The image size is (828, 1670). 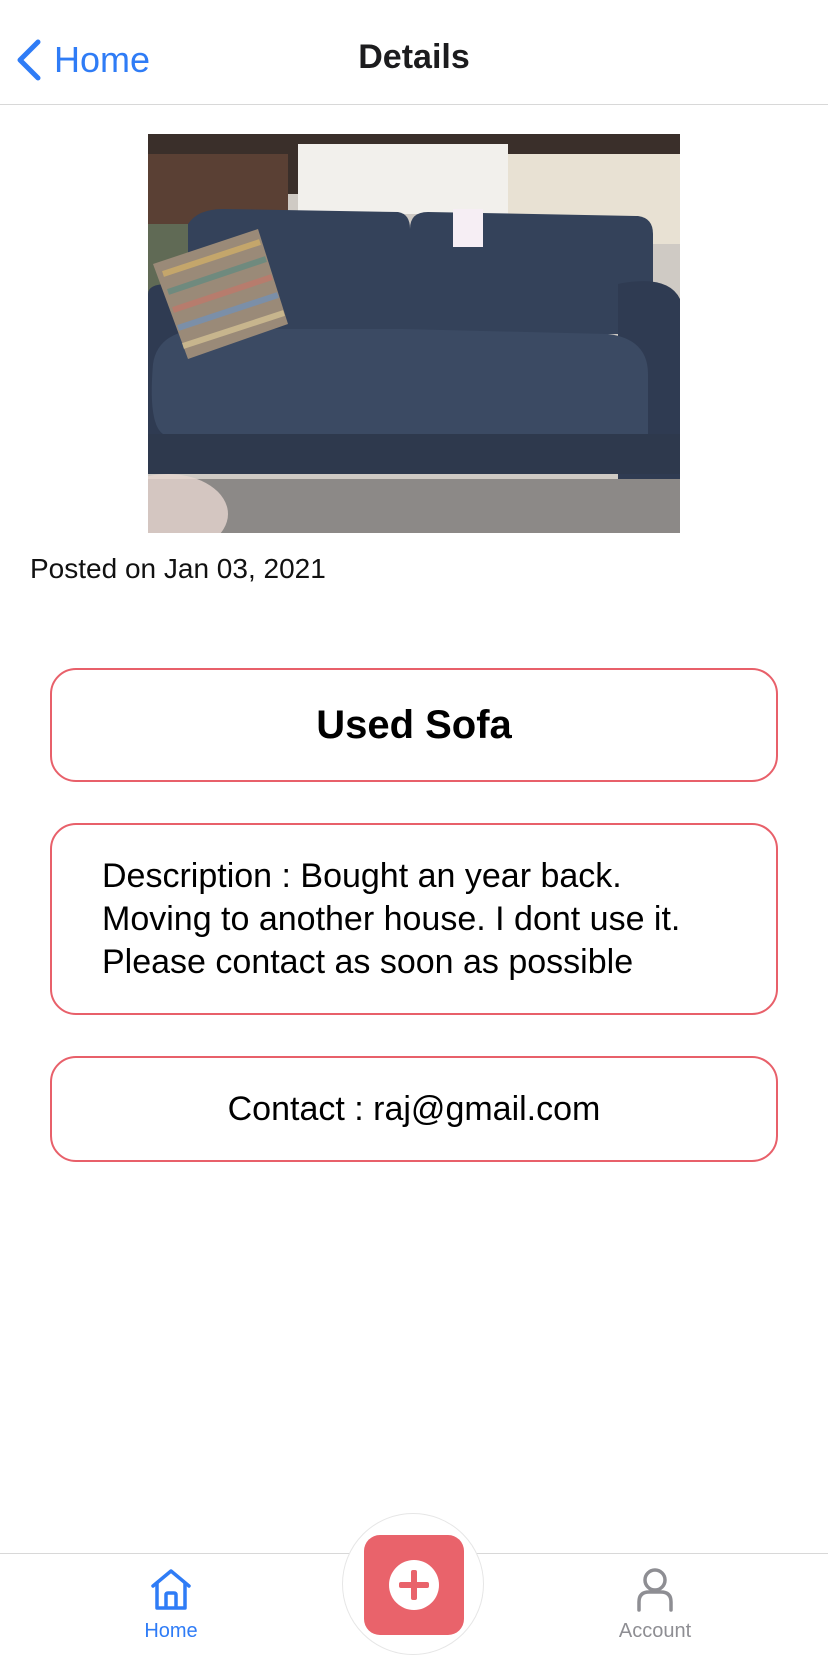 I want to click on listing-contact: Contact : raj@gmail.com, so click(x=414, y=1108).